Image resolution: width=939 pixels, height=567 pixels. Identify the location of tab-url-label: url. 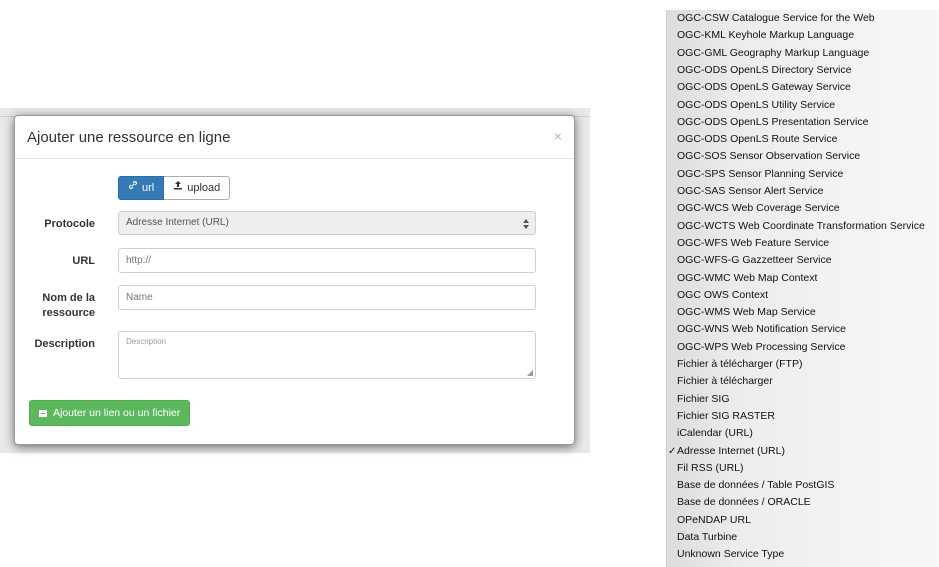
(148, 188).